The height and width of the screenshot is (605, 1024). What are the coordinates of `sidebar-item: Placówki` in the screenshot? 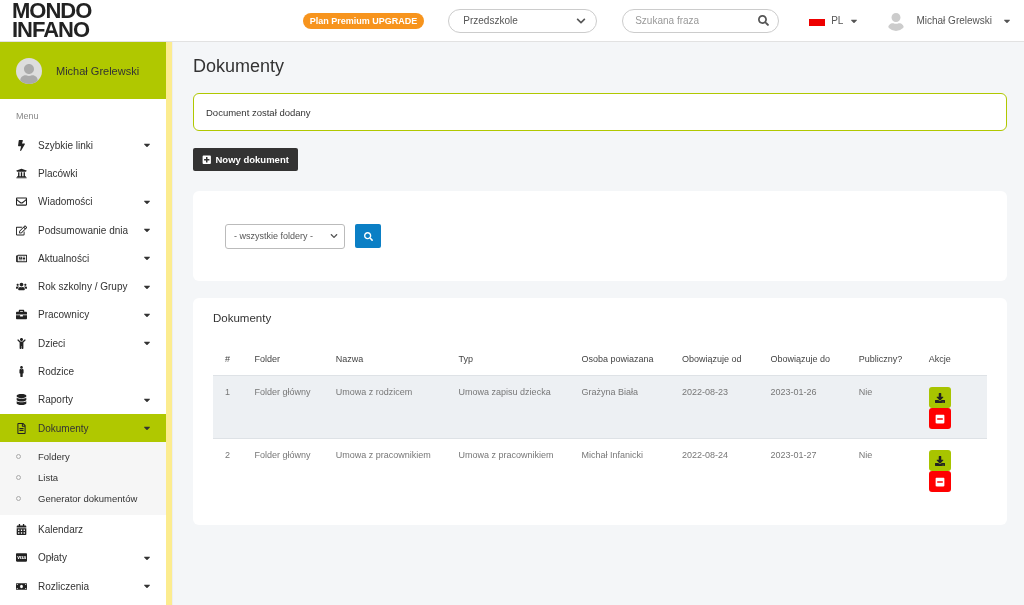 It's located at (83, 173).